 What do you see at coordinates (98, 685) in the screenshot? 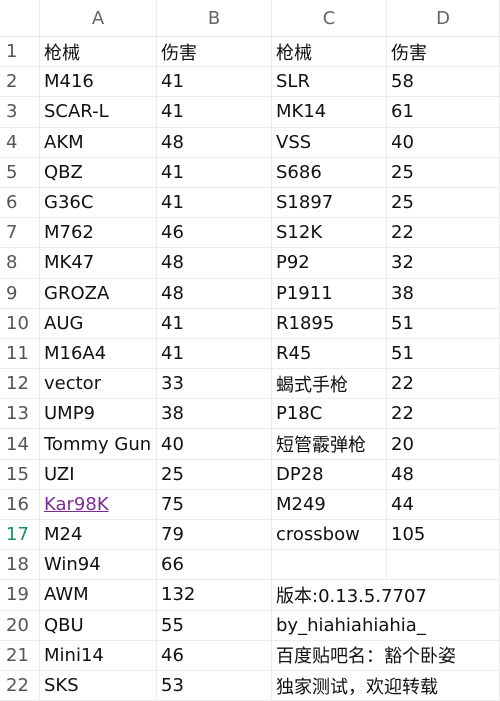
I see `cell-a: SKS` at bounding box center [98, 685].